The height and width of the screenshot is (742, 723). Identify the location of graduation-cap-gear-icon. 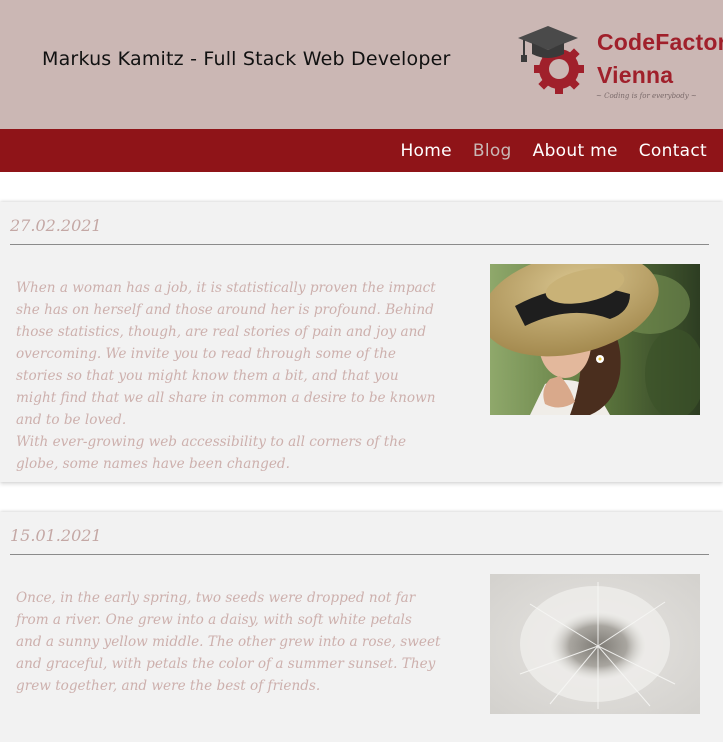
(551, 60).